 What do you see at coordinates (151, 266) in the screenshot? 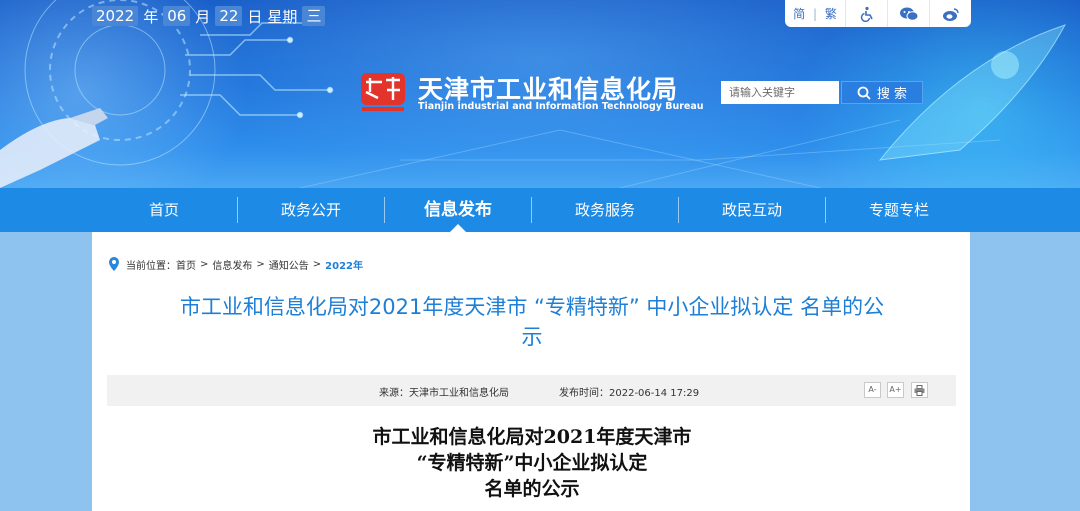
I see `breadcrumb-prefix: 当前位置：` at bounding box center [151, 266].